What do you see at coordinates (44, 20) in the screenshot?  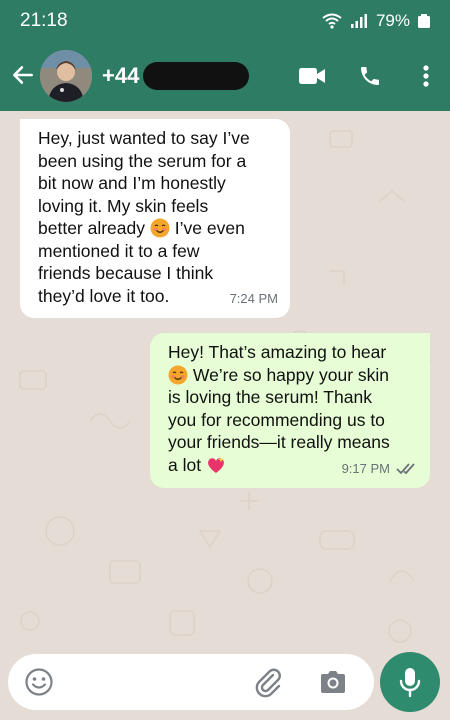 I see `status-time: 21:18` at bounding box center [44, 20].